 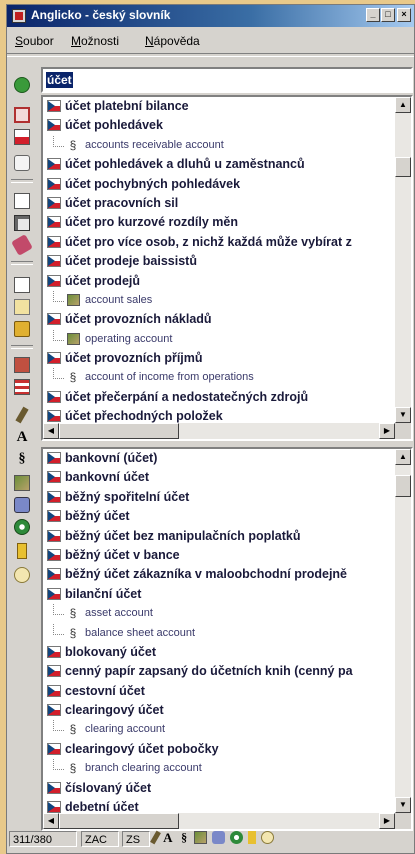 What do you see at coordinates (210, 16) in the screenshot?
I see `title-bar: Anglicko - český slovník _ □ ×` at bounding box center [210, 16].